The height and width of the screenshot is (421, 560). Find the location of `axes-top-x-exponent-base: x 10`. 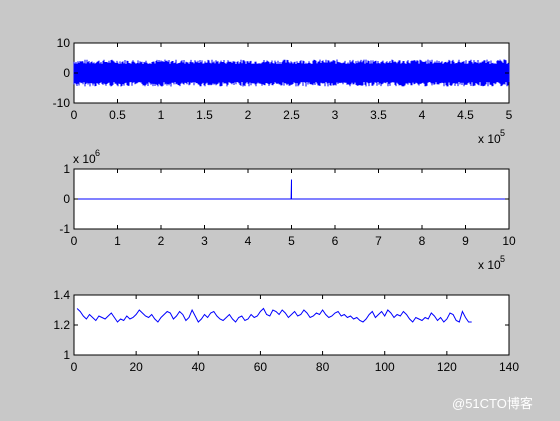

axes-top-x-exponent-base: x 10 is located at coordinates (489, 139).